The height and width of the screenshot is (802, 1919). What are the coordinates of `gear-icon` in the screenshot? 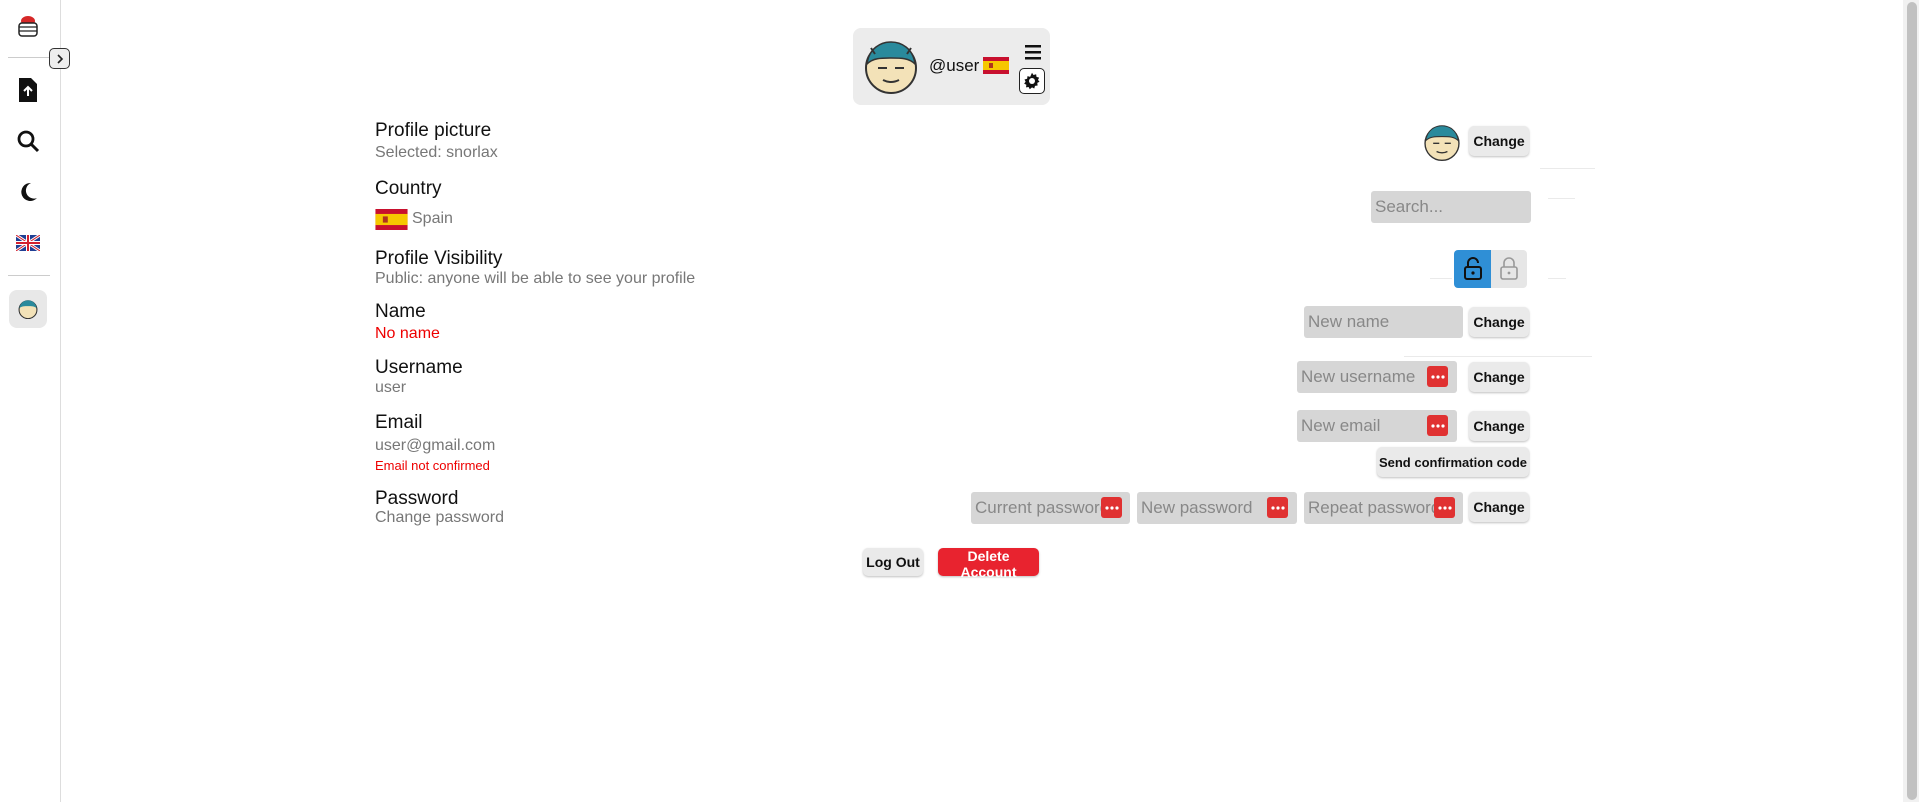 It's located at (1032, 81).